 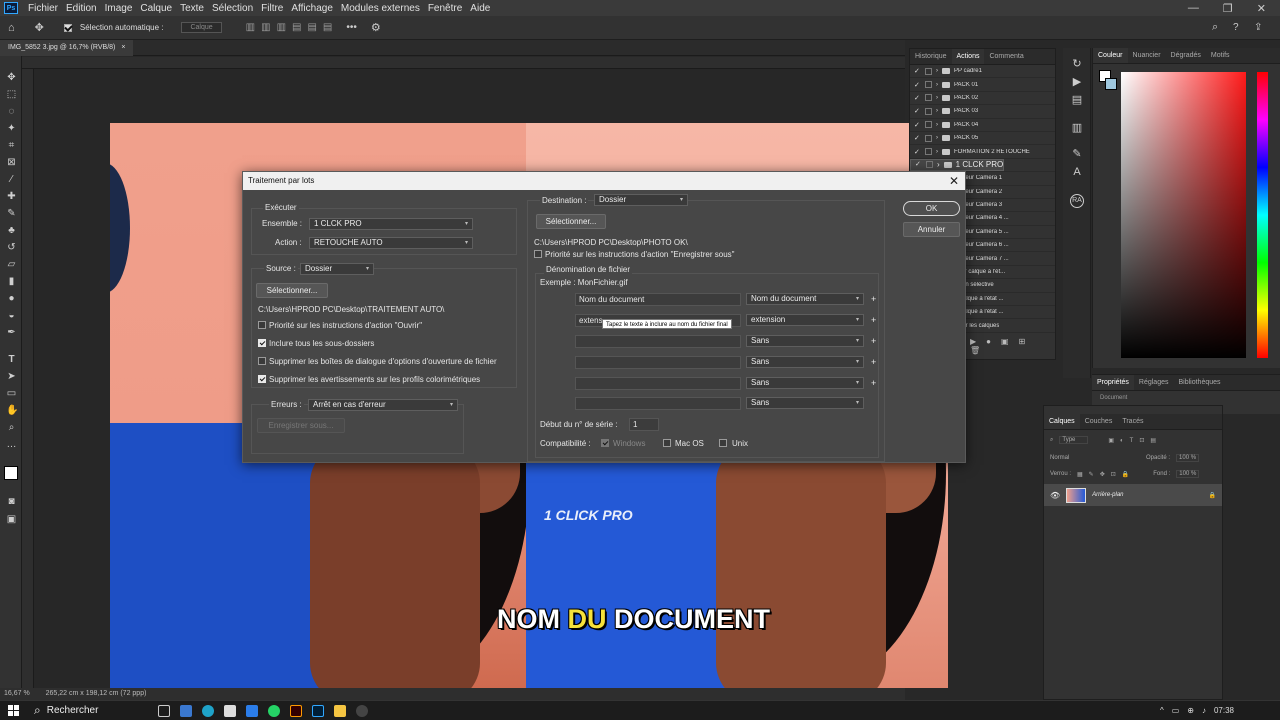 What do you see at coordinates (805, 362) in the screenshot?
I see `naming-dropdown-4: Sans ▾` at bounding box center [805, 362].